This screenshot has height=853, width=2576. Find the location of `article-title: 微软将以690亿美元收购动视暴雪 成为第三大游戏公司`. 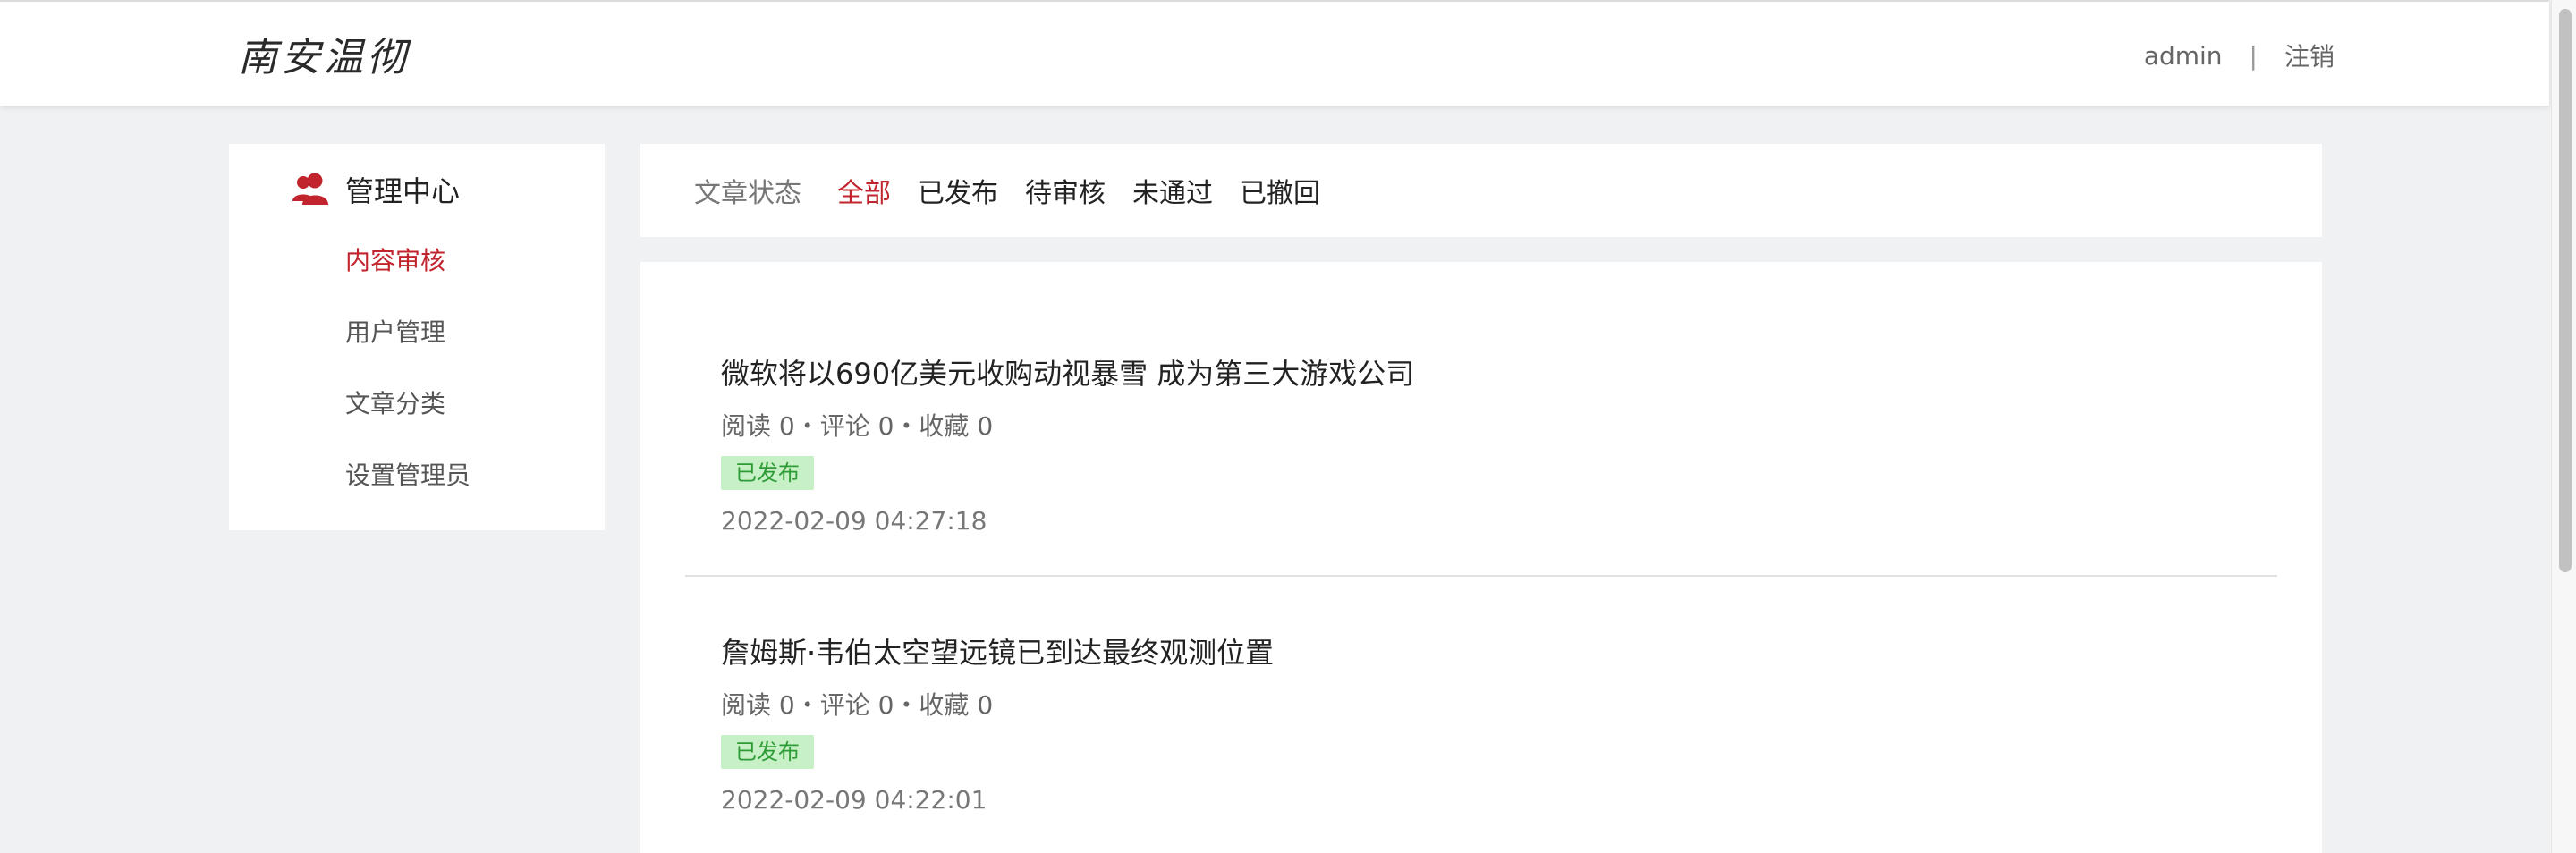

article-title: 微软将以690亿美元收购动视暴雪 成为第三大游戏公司 is located at coordinates (1067, 372).